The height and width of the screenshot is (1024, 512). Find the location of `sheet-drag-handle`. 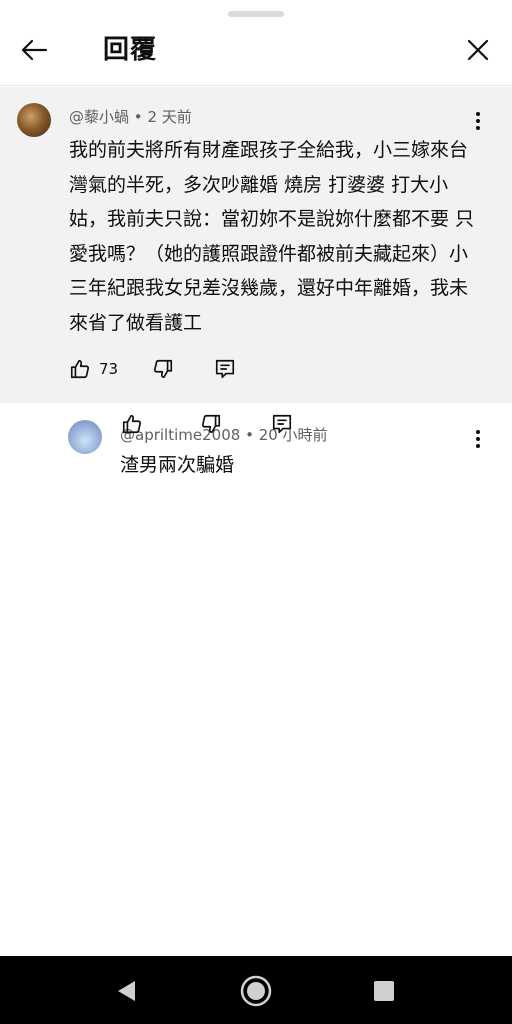

sheet-drag-handle is located at coordinates (256, 14).